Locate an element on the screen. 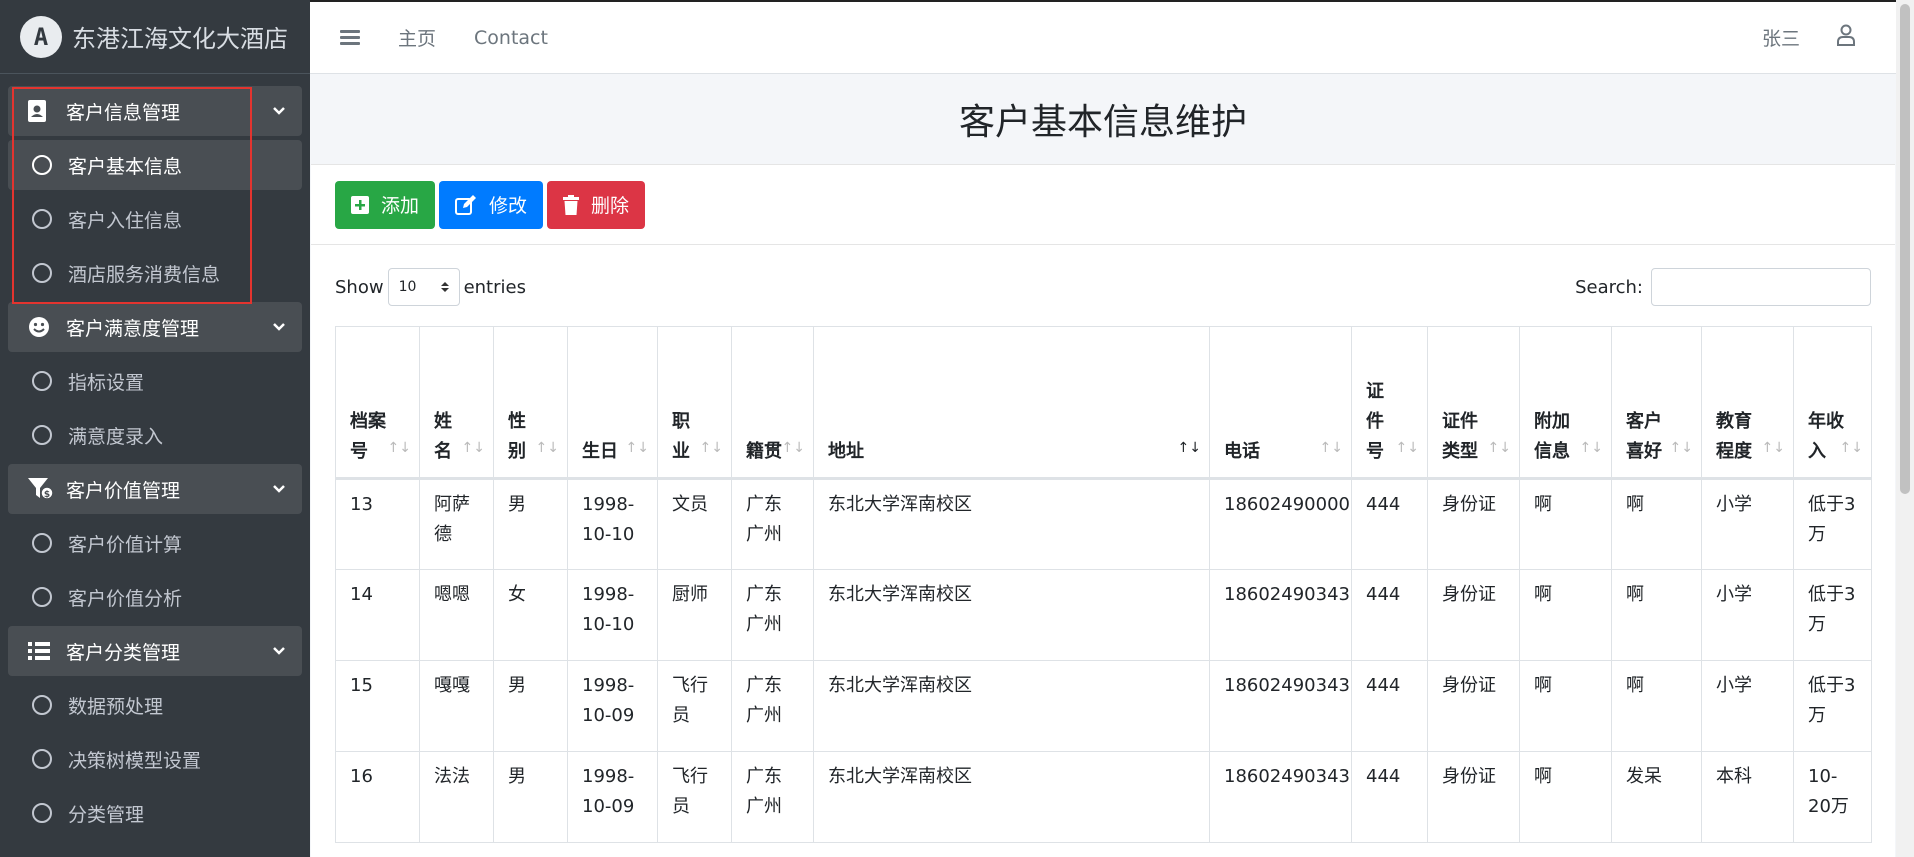 This screenshot has width=1914, height=857. smile-icon is located at coordinates (42, 327).